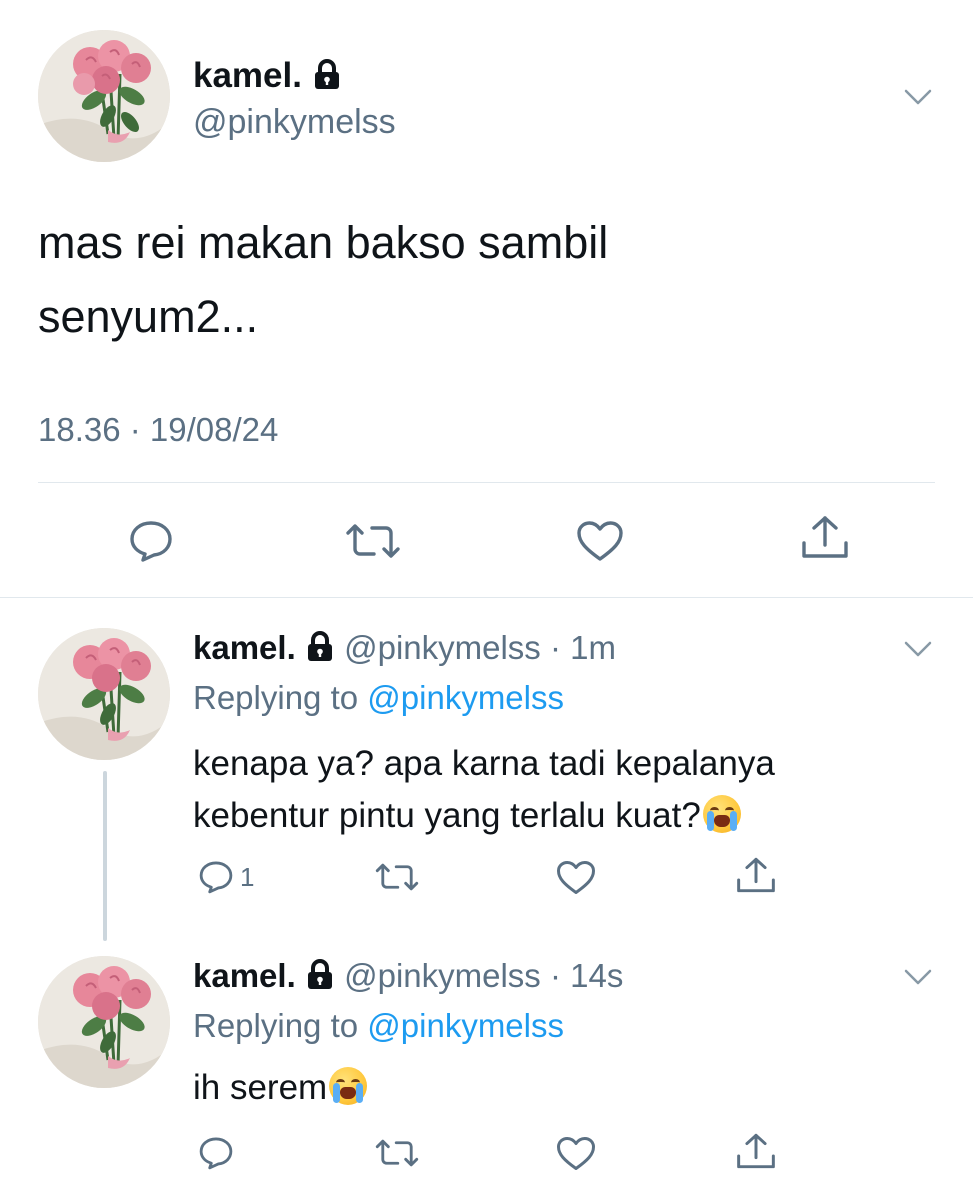 The width and height of the screenshot is (973, 1200). What do you see at coordinates (323, 242) in the screenshot?
I see `tweet-text-line: mas rei makan bakso sambil` at bounding box center [323, 242].